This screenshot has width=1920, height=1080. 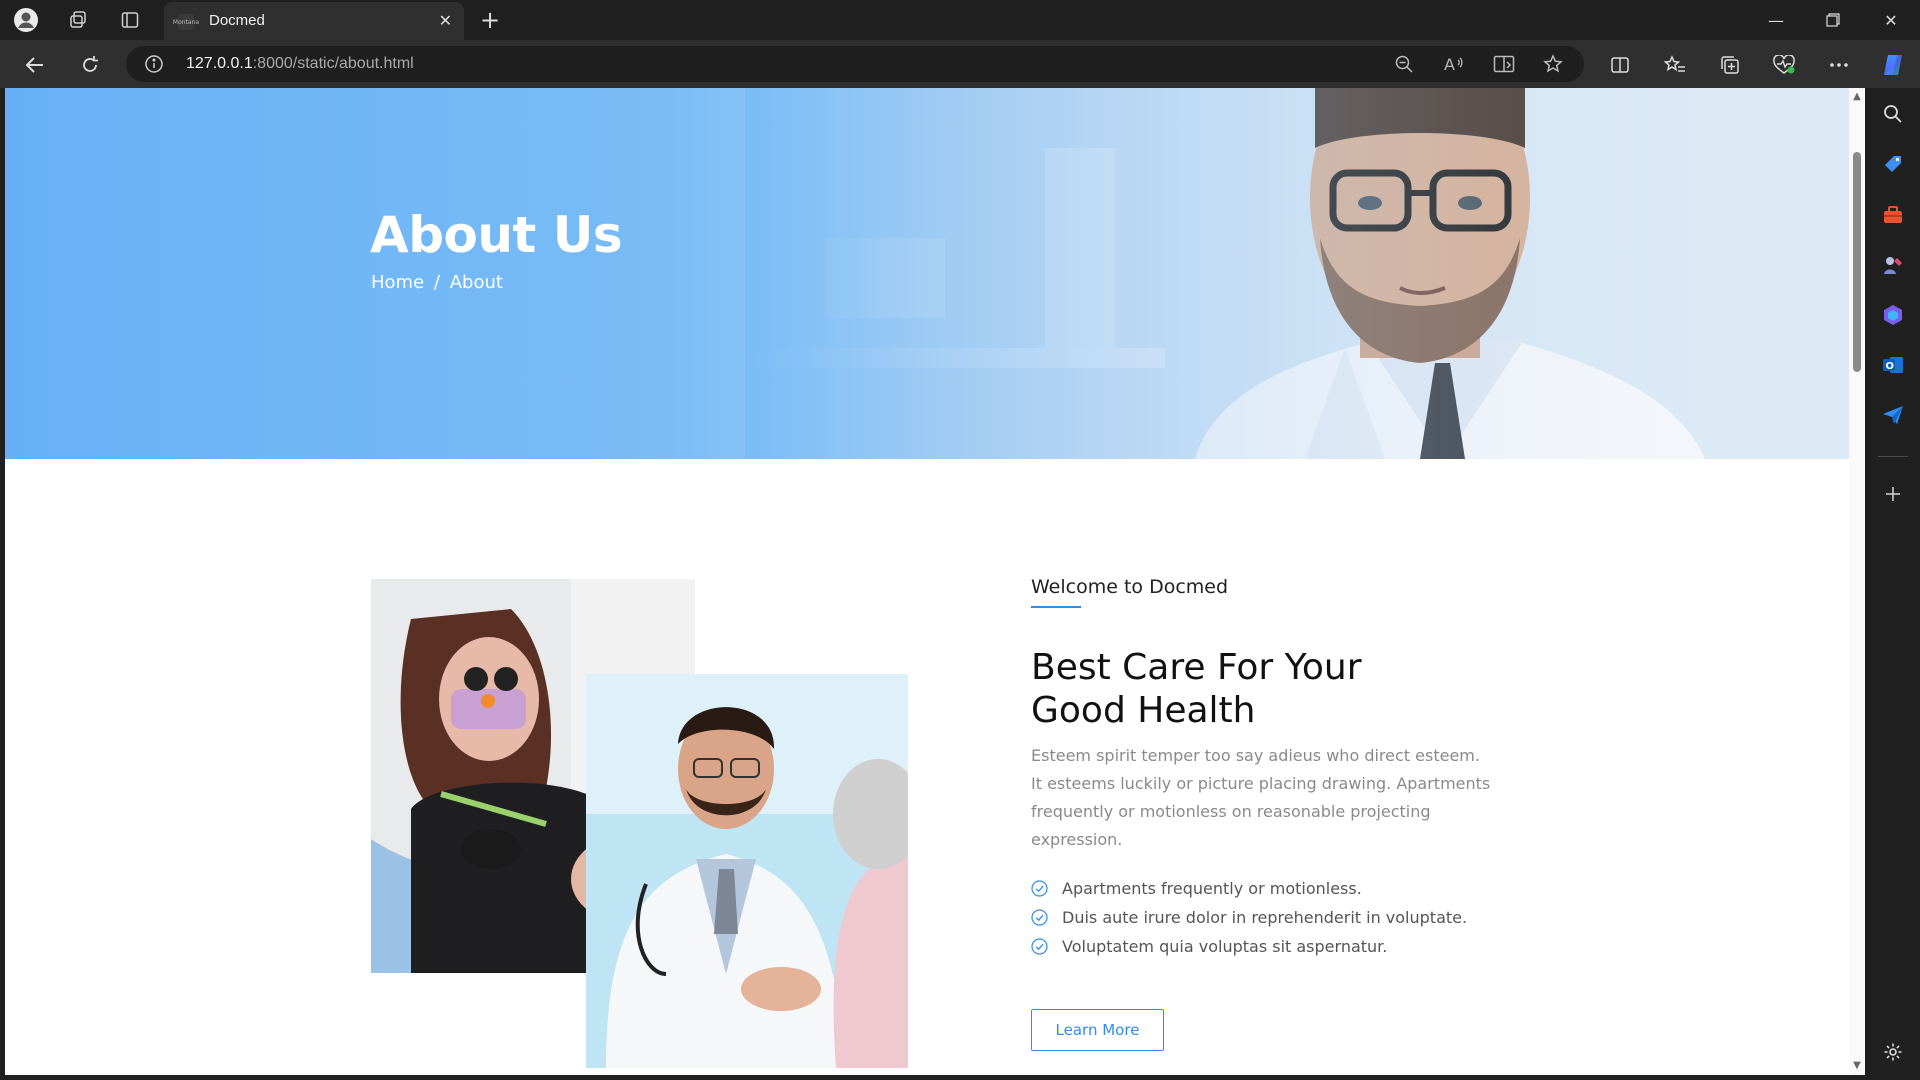 What do you see at coordinates (1893, 114) in the screenshot?
I see `search-icon` at bounding box center [1893, 114].